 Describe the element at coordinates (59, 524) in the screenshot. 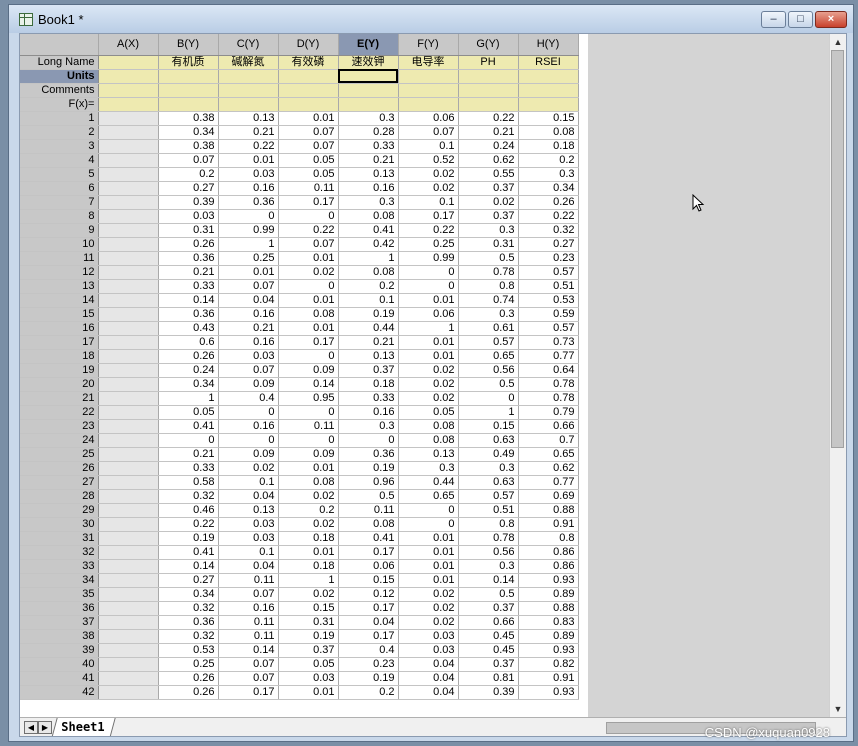

I see `row-number: 30` at that location.